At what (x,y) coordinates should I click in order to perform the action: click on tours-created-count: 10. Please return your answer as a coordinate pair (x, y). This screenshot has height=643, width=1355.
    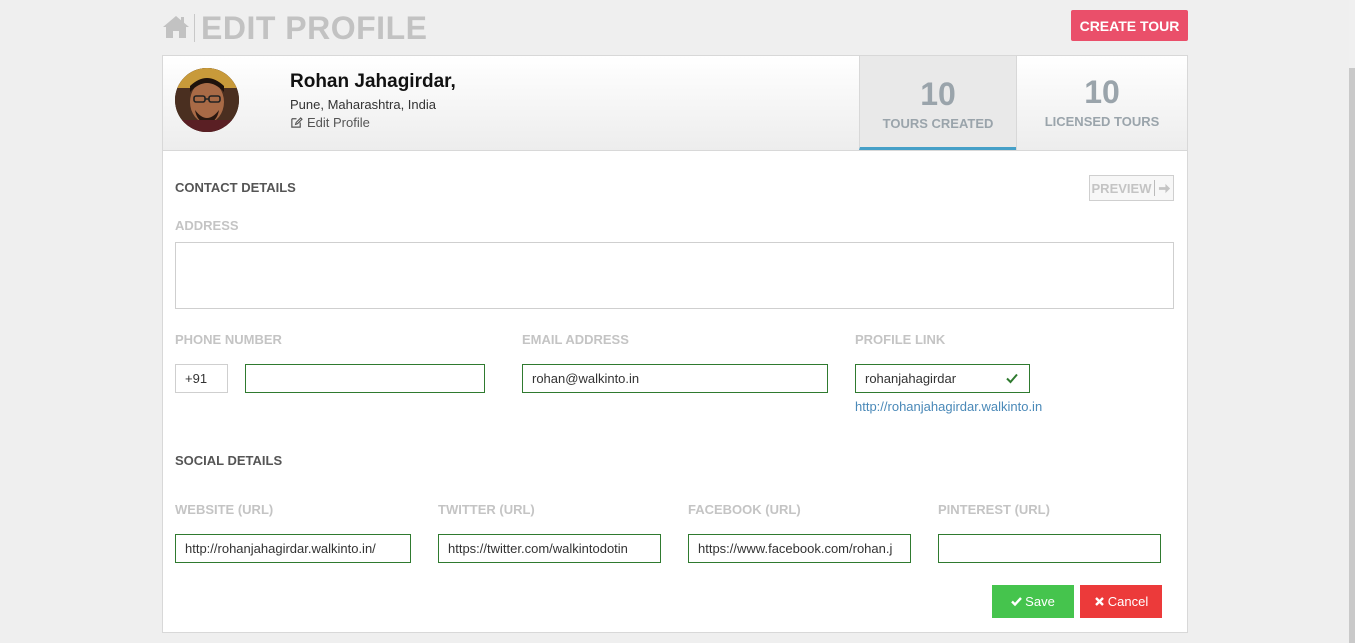
    Looking at the image, I should click on (938, 94).